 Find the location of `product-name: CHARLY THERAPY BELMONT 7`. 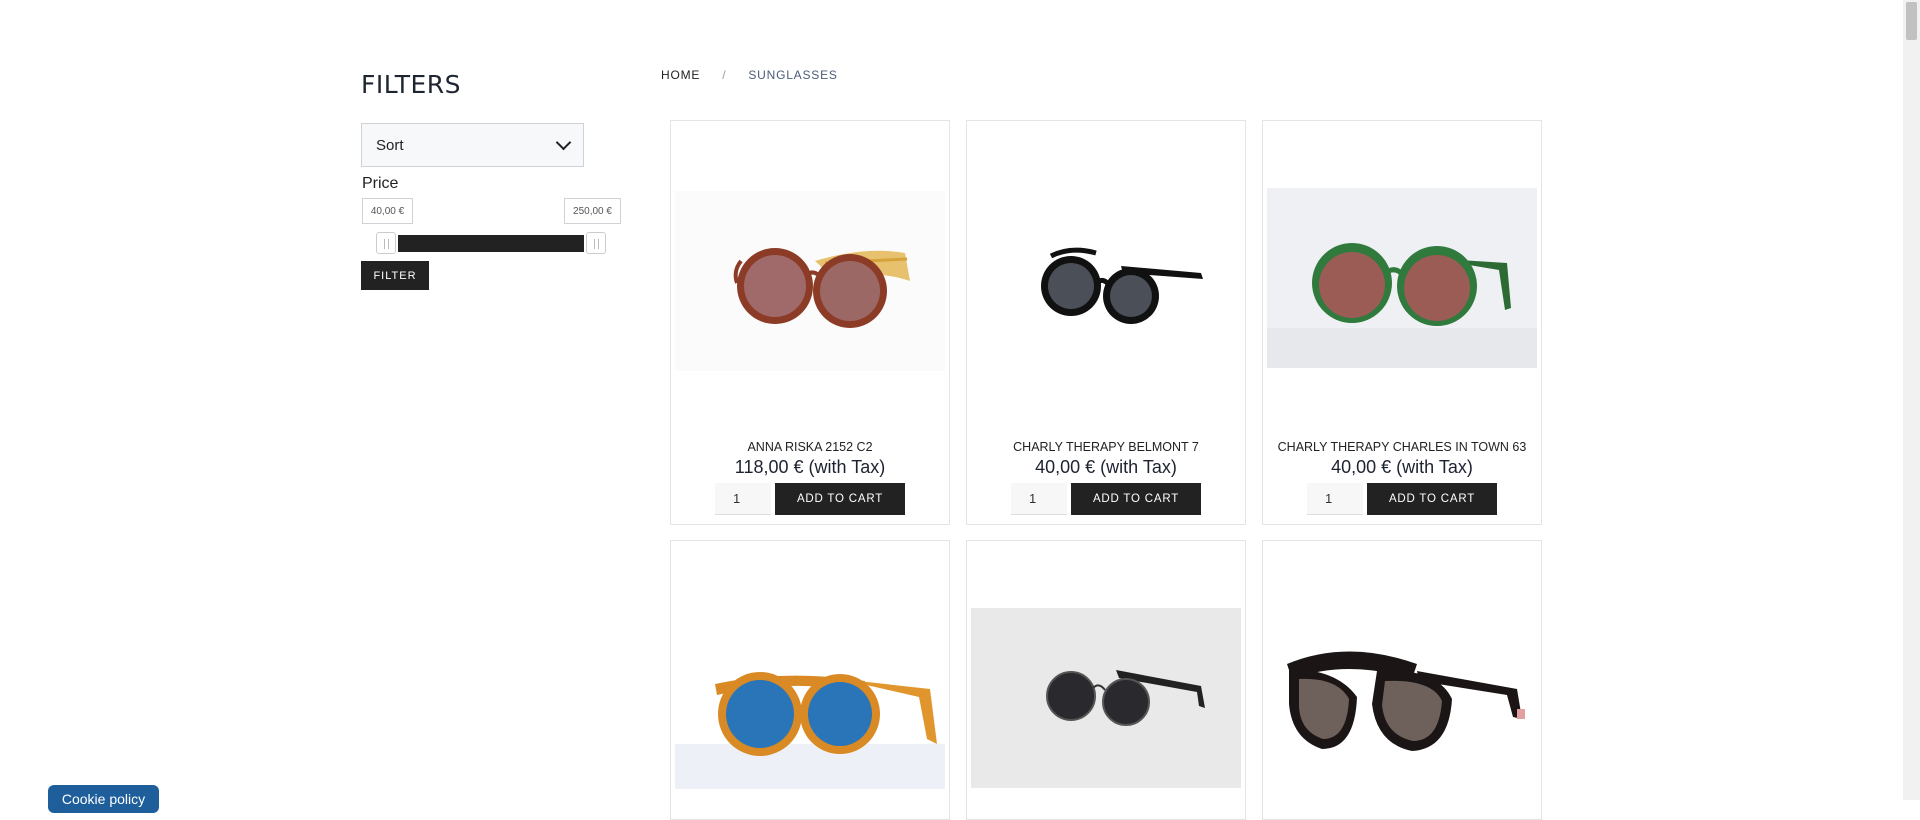

product-name: CHARLY THERAPY BELMONT 7 is located at coordinates (1106, 447).